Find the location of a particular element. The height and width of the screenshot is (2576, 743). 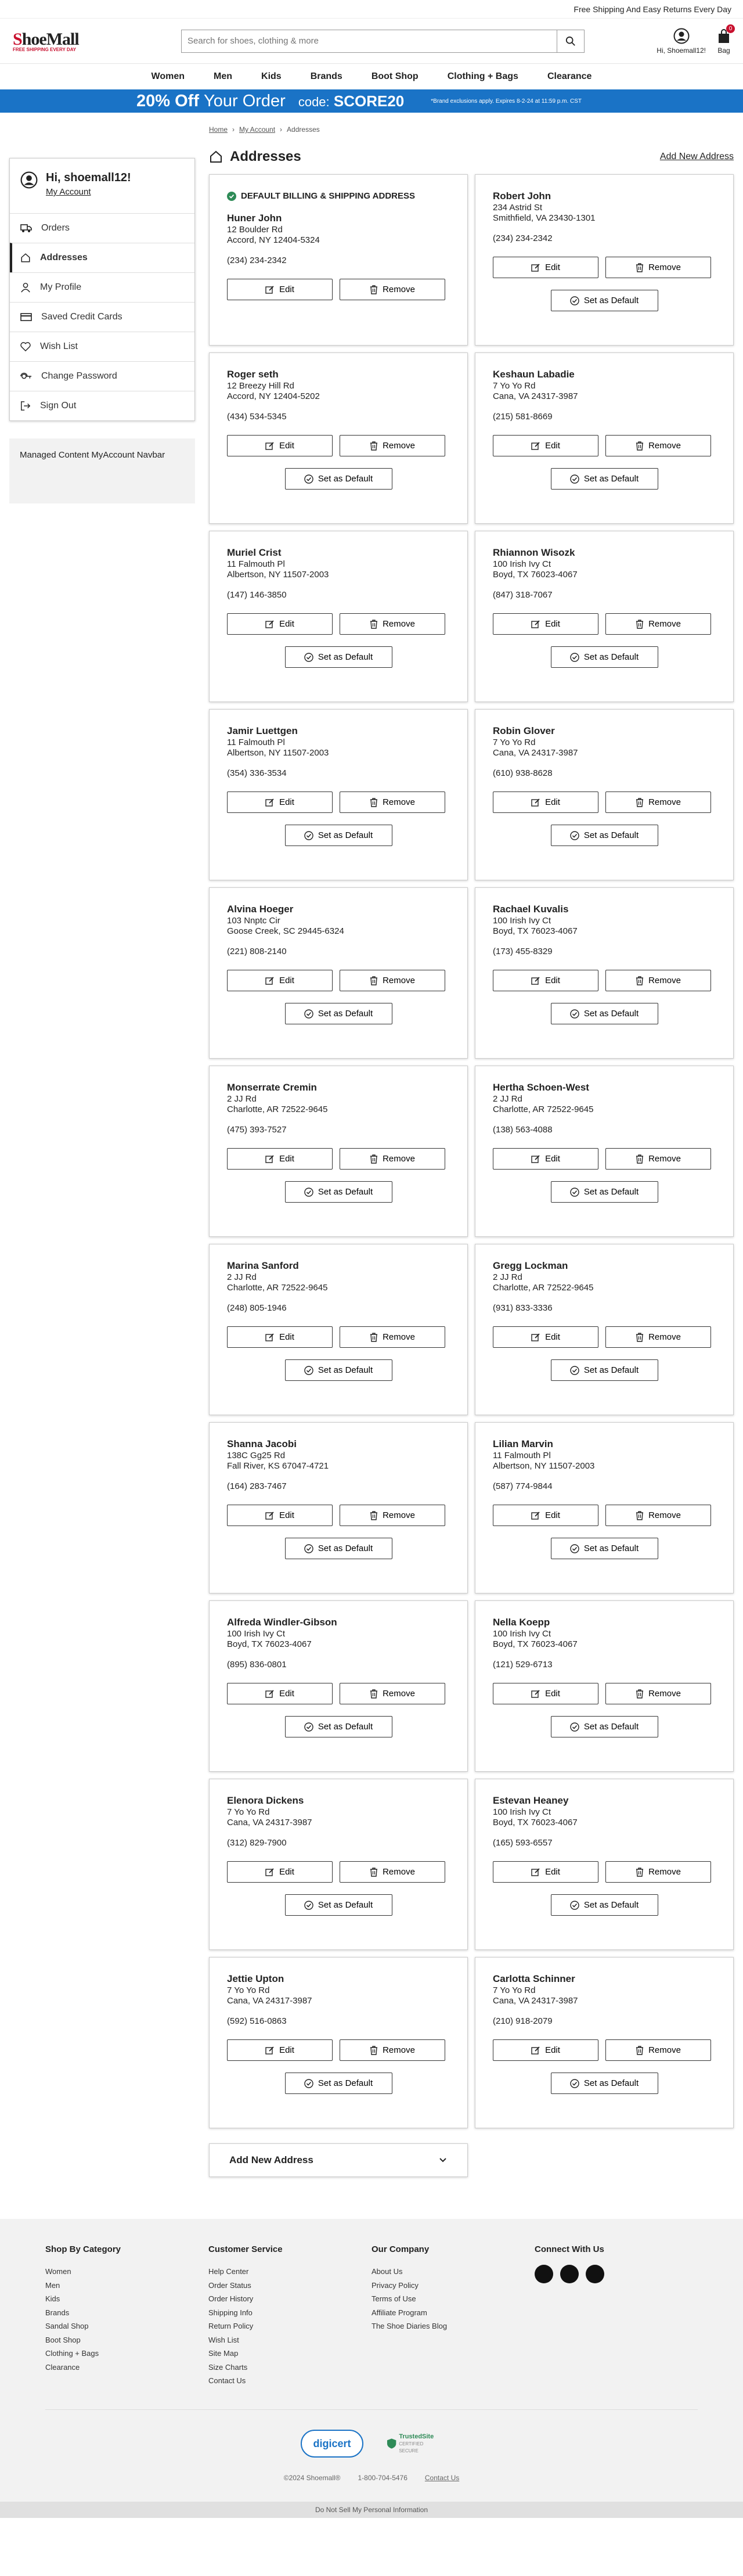

footer-link: Help Center is located at coordinates (290, 2272).